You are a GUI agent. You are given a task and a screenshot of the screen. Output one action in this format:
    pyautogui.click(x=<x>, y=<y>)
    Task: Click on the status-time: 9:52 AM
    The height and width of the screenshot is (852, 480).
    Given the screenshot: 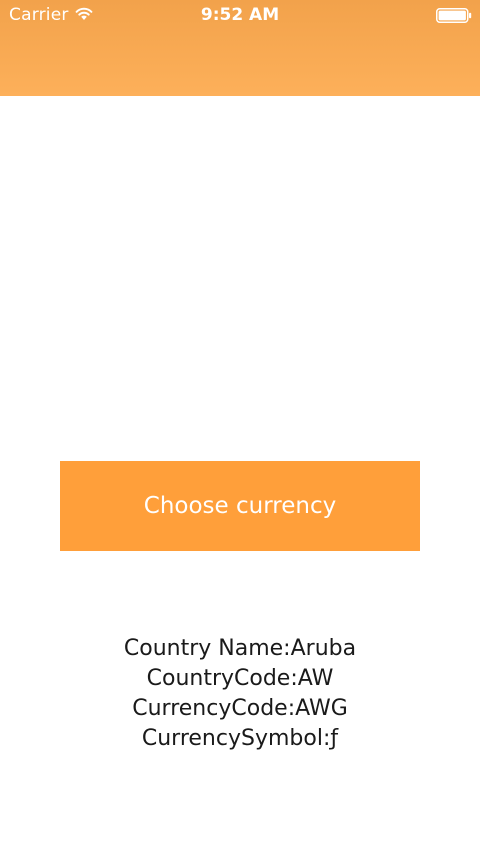 What is the action you would take?
    pyautogui.click(x=240, y=15)
    